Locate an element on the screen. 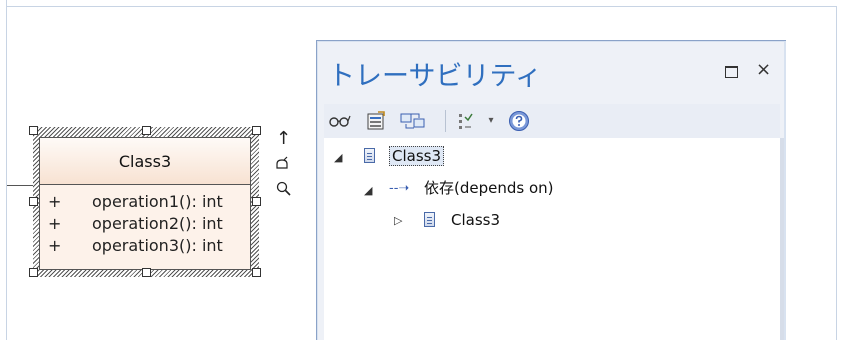  panel-toolbar is located at coordinates (552, 121).